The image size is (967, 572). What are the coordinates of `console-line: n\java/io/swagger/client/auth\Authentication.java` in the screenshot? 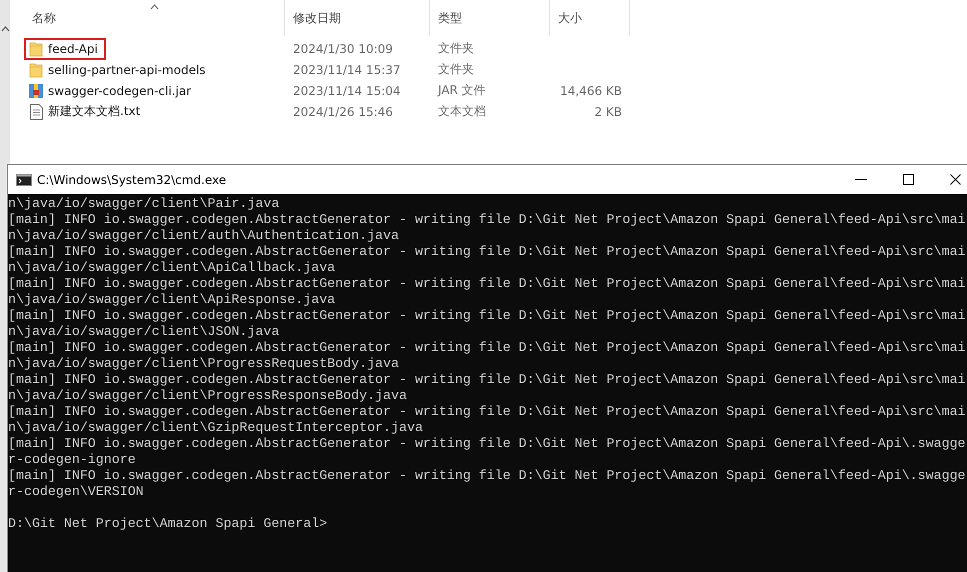 It's located at (204, 236).